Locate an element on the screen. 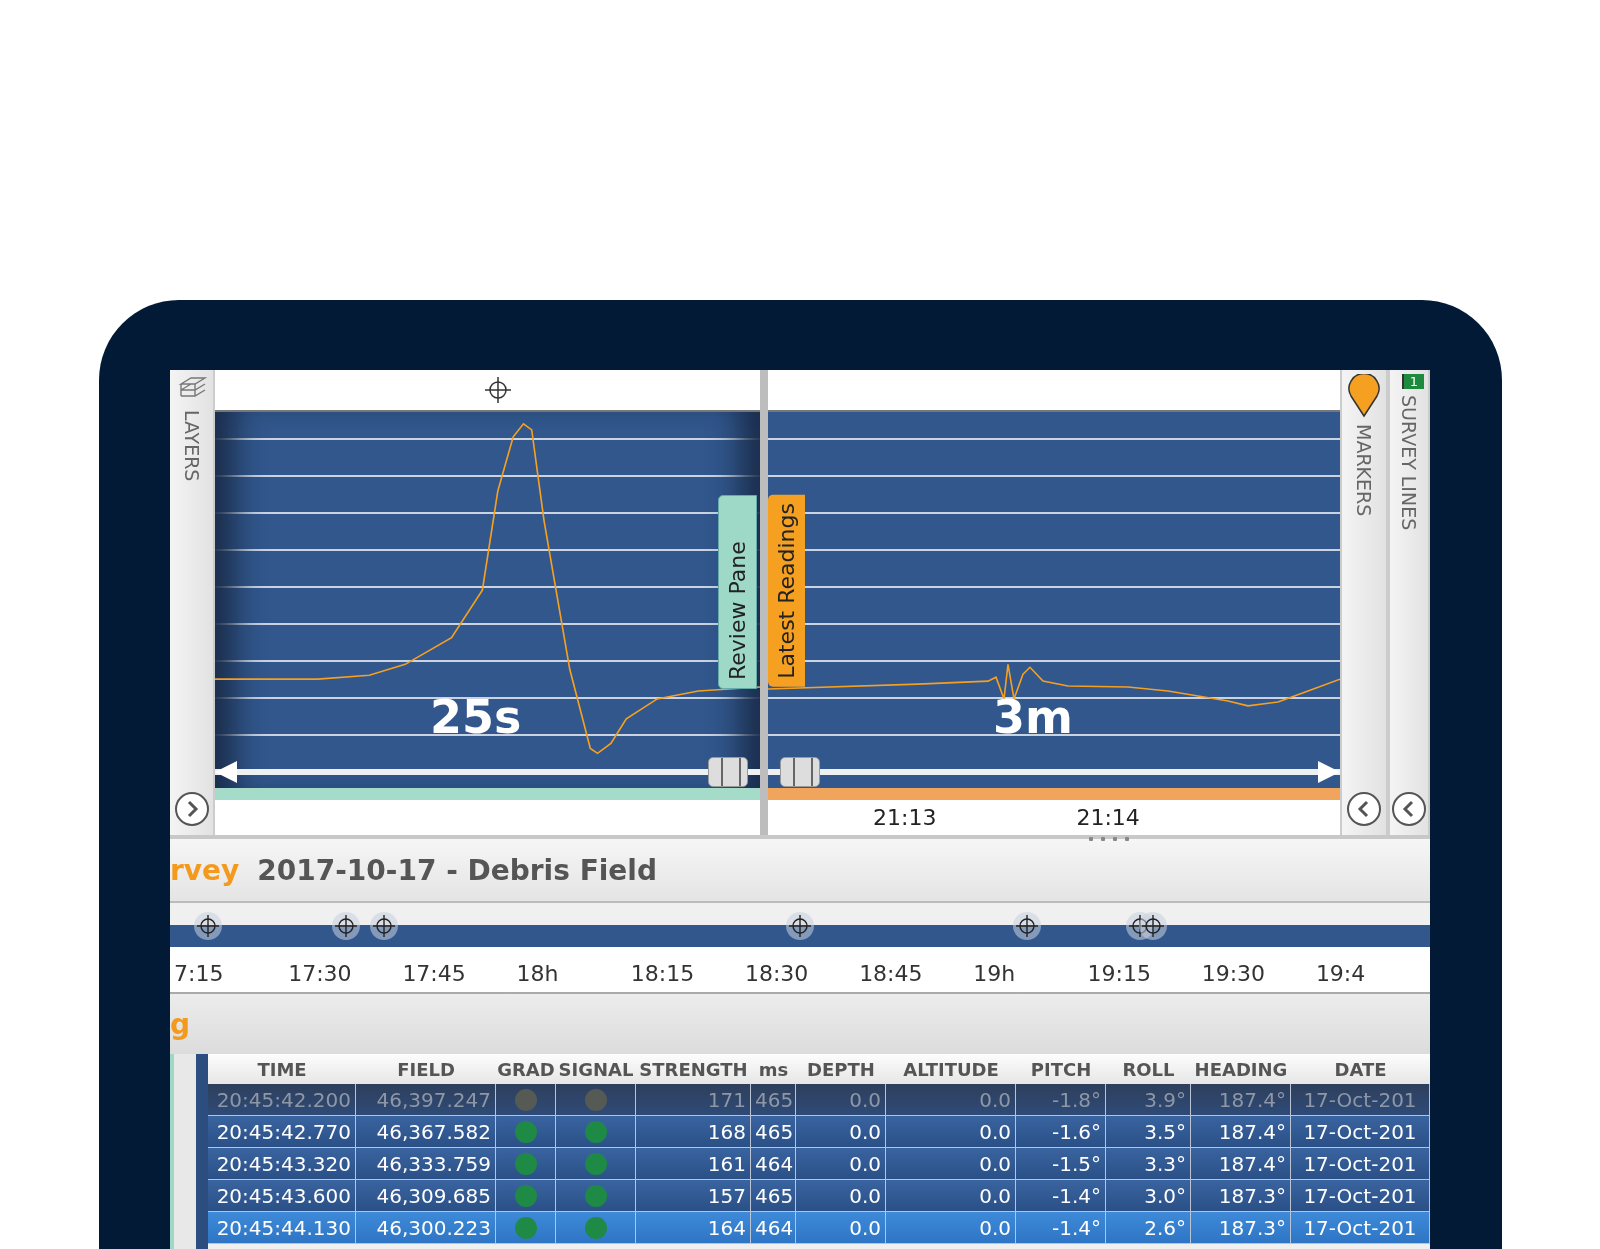  flag-badge: 1 is located at coordinates (1413, 381).